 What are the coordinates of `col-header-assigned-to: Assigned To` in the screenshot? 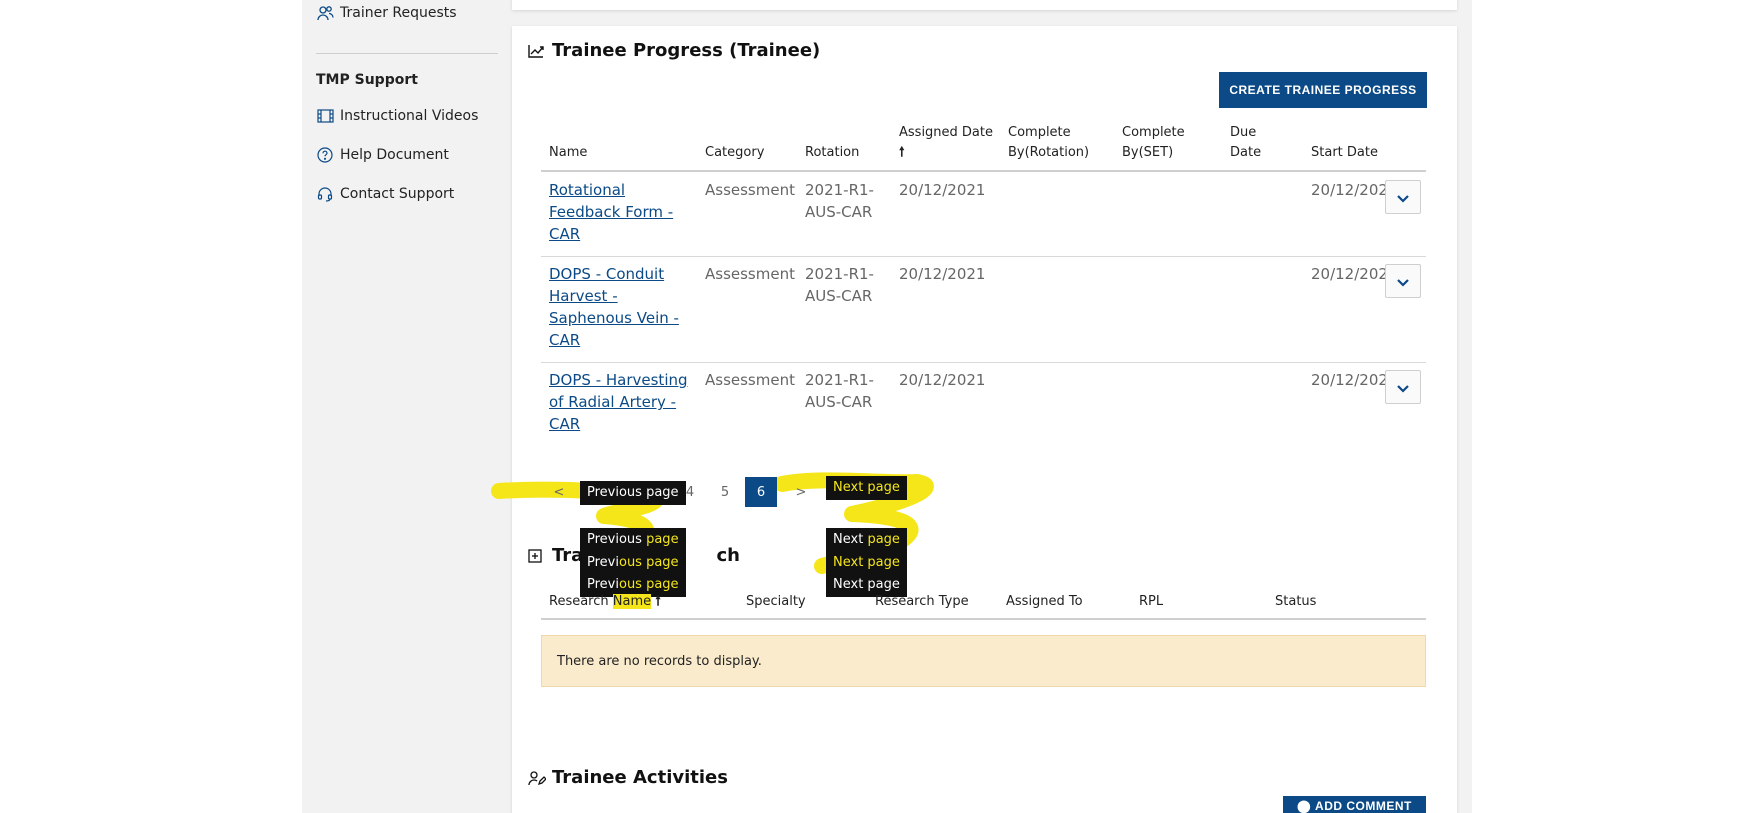 It's located at (1044, 602).